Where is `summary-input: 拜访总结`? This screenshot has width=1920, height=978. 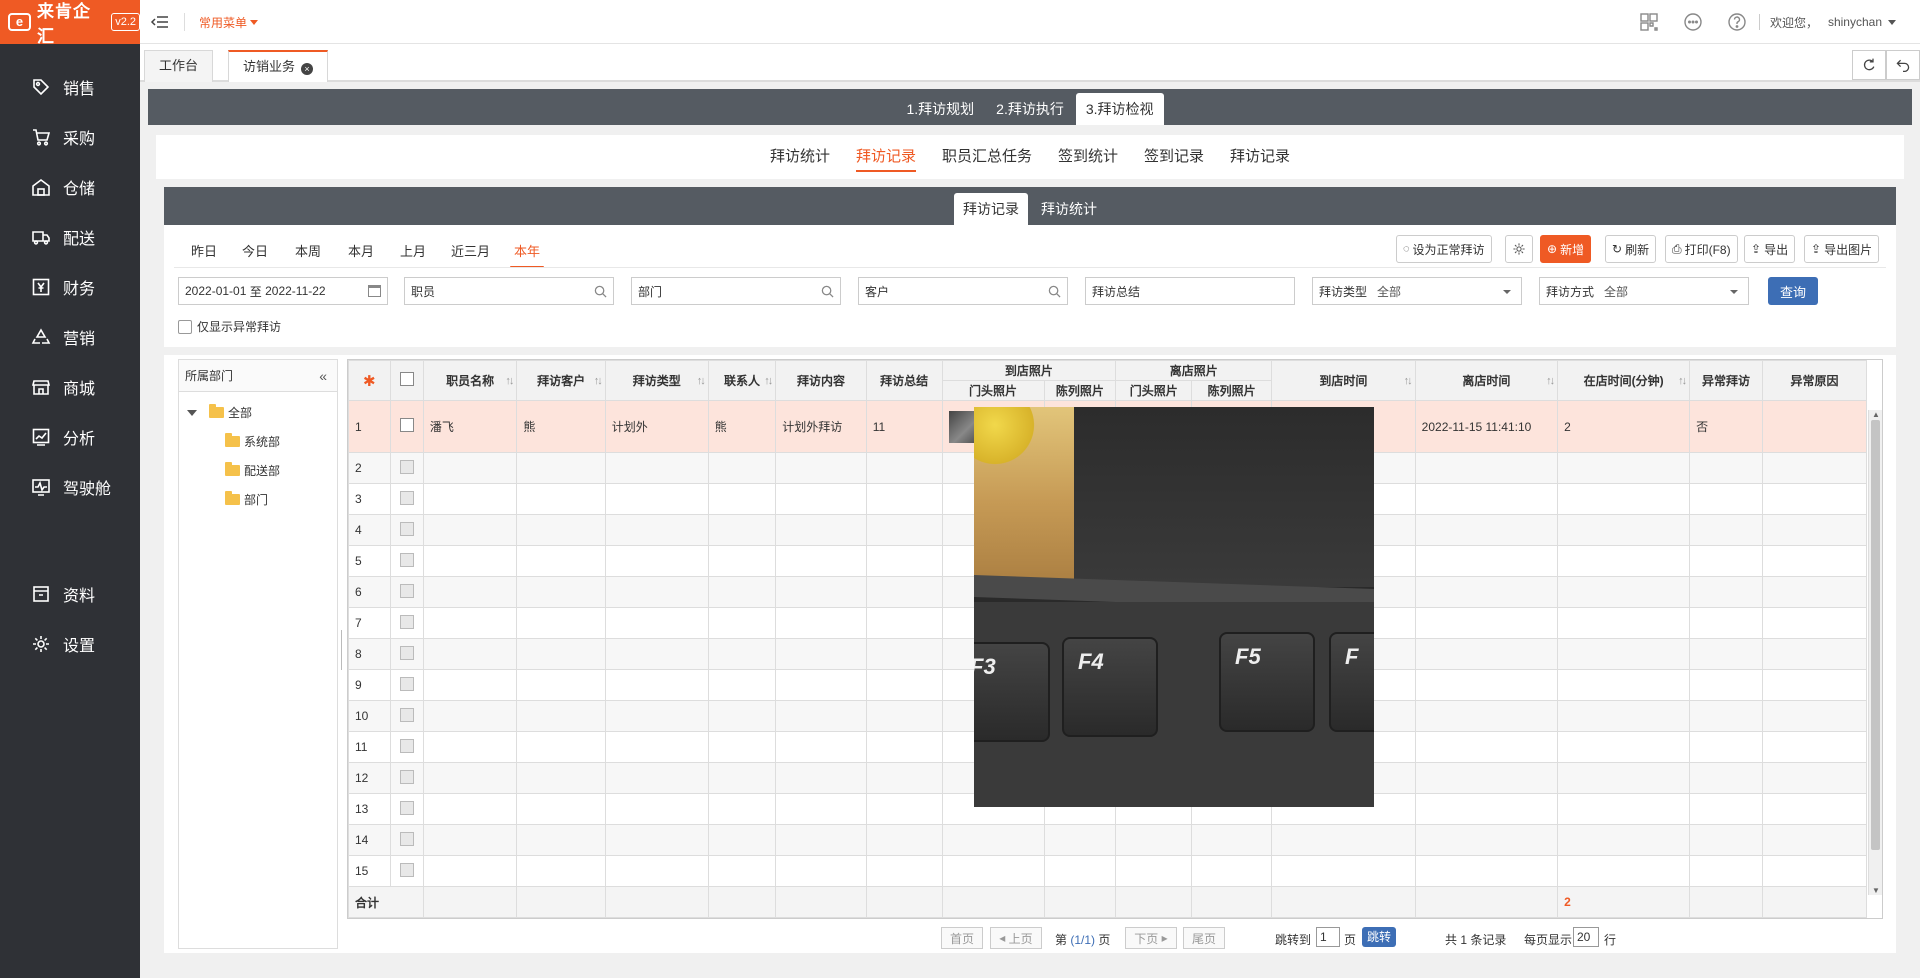
summary-input: 拜访总结 is located at coordinates (1190, 291).